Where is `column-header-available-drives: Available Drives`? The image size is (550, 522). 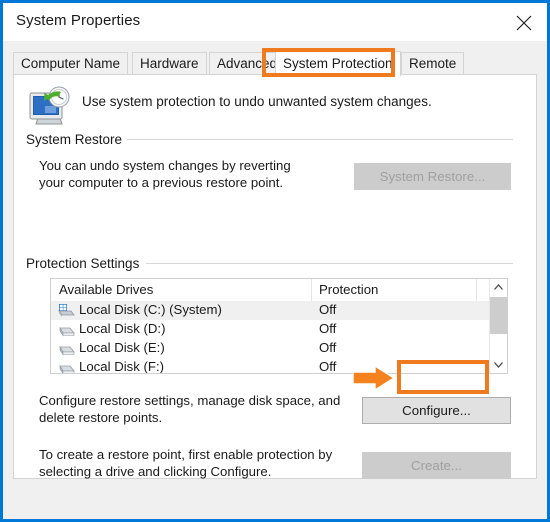
column-header-available-drives: Available Drives is located at coordinates (106, 289).